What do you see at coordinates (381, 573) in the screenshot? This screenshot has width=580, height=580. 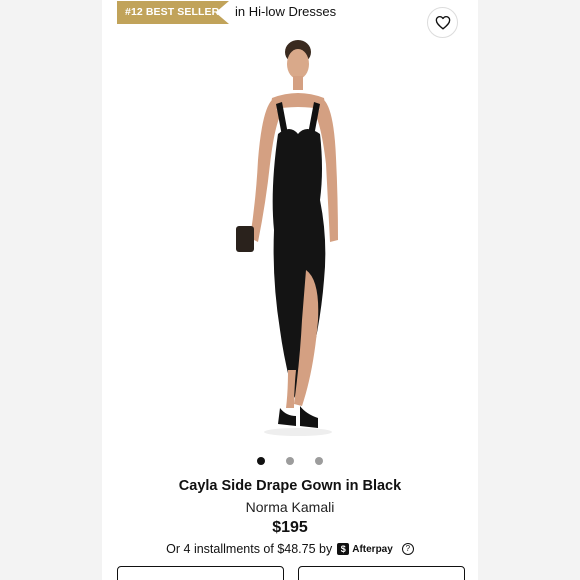 I see `color-select-button` at bounding box center [381, 573].